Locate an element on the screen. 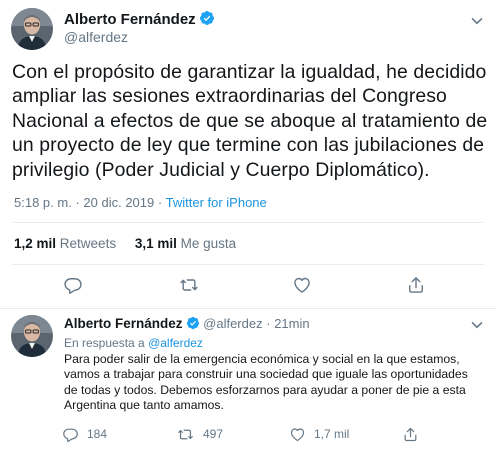 Image resolution: width=496 pixels, height=449 pixels. tweet-date: 20 dic. 2019 is located at coordinates (118, 202).